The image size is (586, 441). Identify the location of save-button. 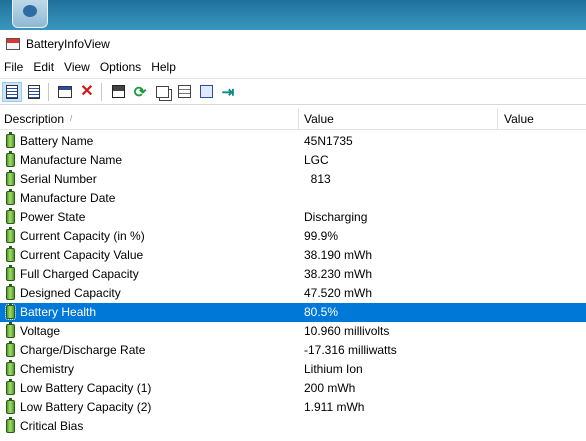
(118, 92).